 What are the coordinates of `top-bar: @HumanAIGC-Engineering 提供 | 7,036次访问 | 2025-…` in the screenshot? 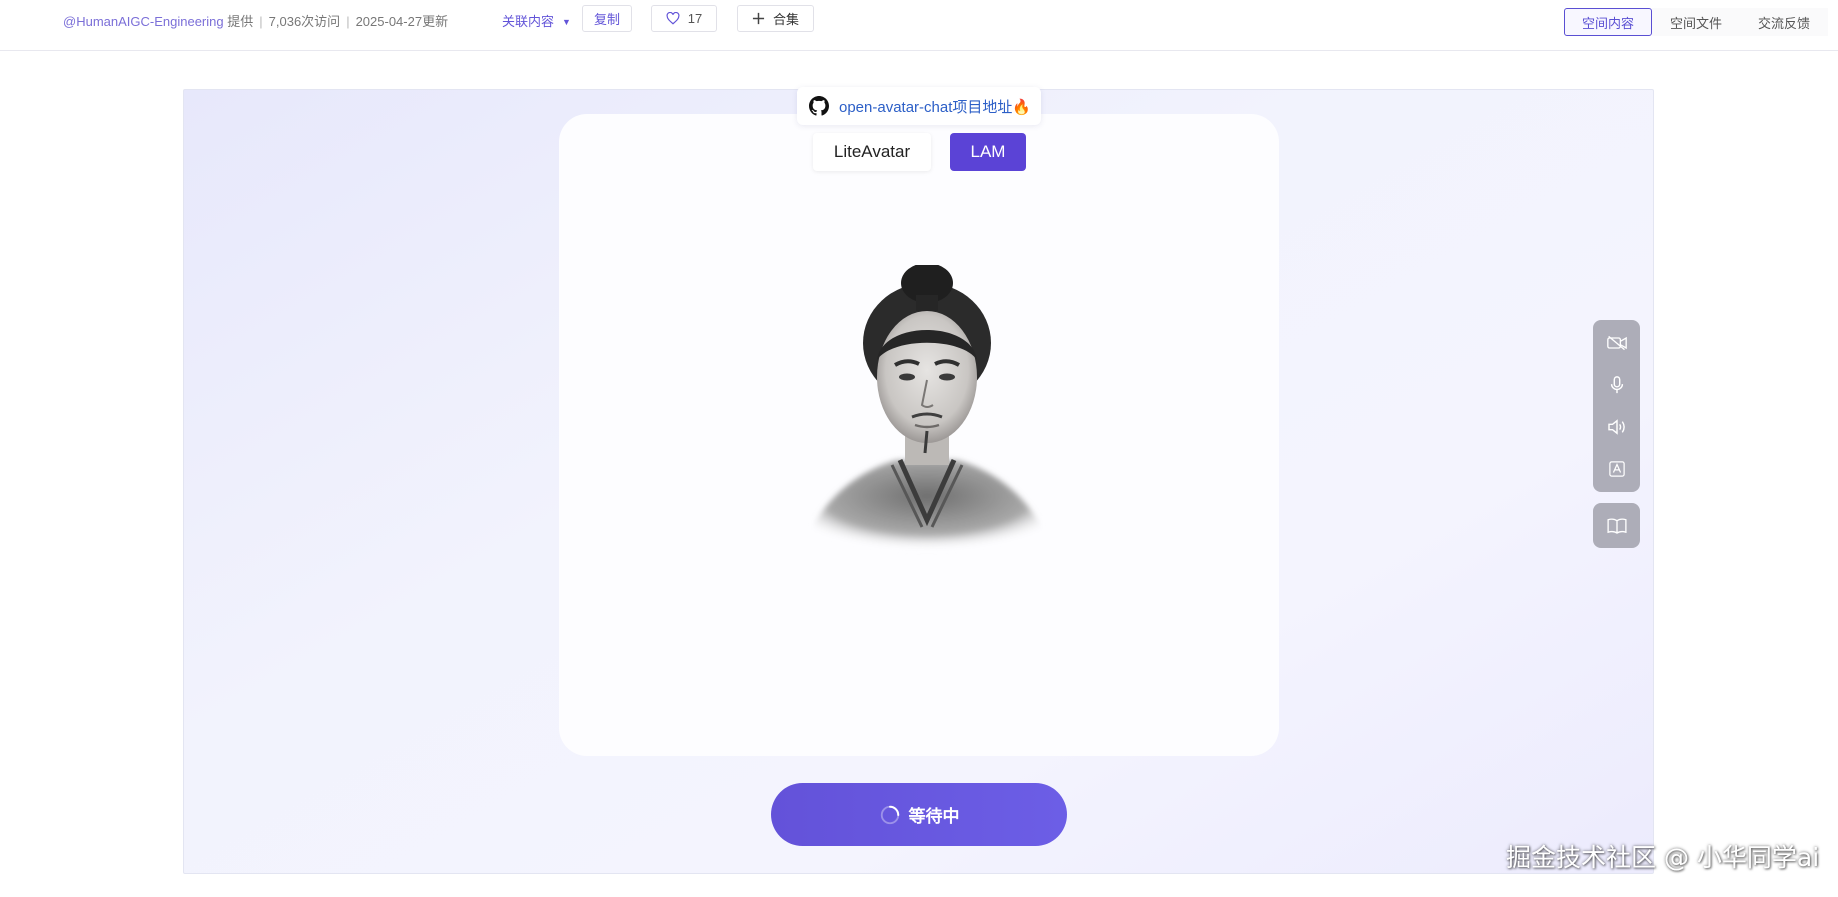 It's located at (919, 25).